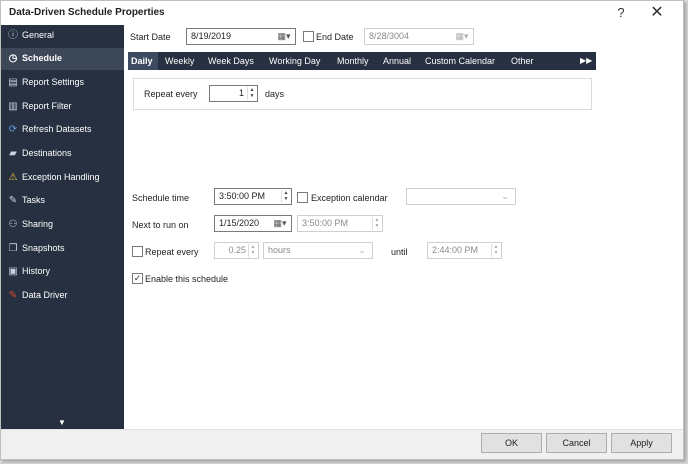 This screenshot has width=688, height=464. I want to click on sidebar-item-schedule: ◷ Schedule, so click(62, 59).